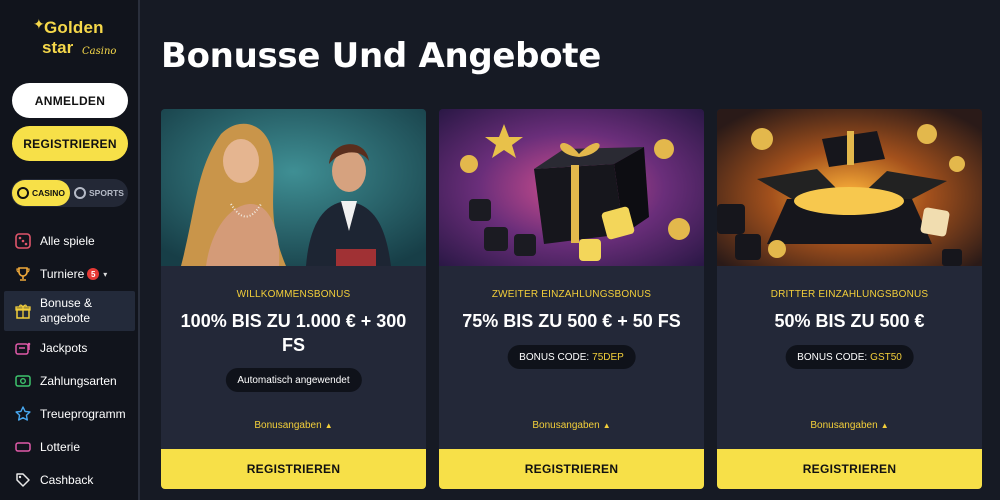 The width and height of the screenshot is (1000, 500). I want to click on sidebar-item-bonuse: Bonuse & angebote, so click(69, 311).